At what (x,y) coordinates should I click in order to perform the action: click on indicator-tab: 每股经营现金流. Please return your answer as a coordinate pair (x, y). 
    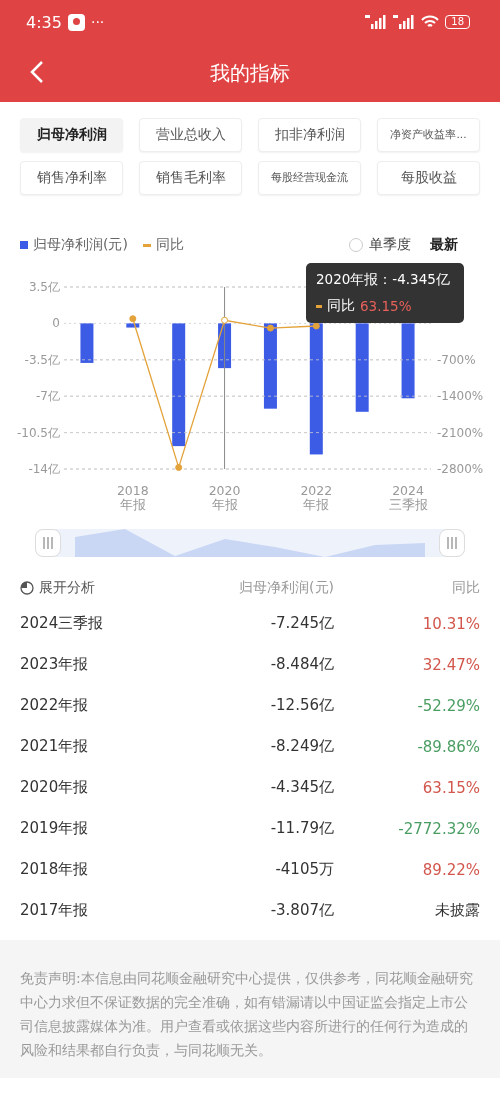
    Looking at the image, I should click on (309, 178).